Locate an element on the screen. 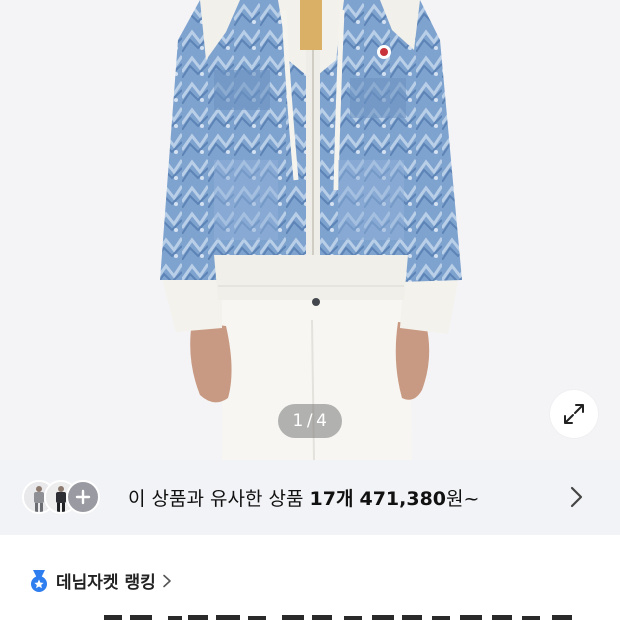 This screenshot has height=620, width=620. similar-products-count: 17개 is located at coordinates (331, 499).